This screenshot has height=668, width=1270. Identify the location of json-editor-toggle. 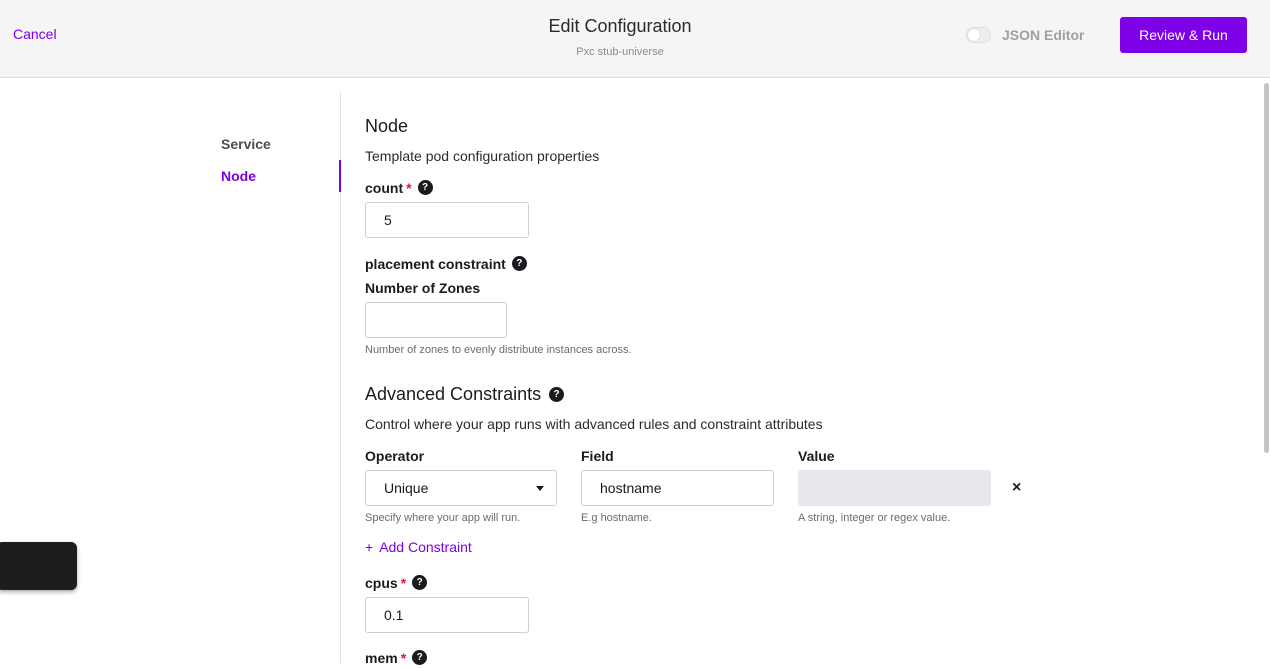
(978, 35).